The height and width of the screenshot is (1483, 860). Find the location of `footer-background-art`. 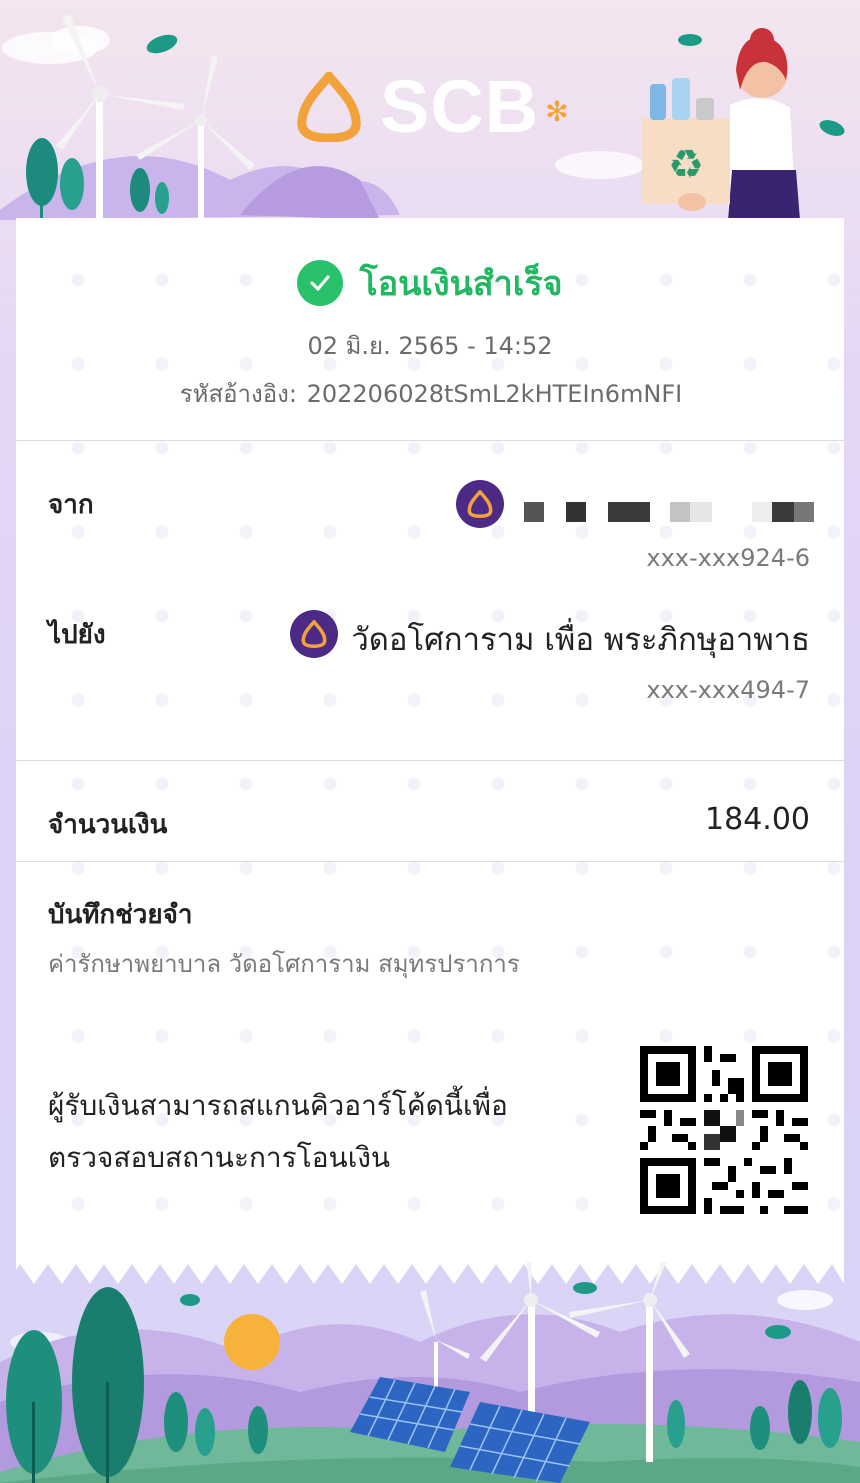

footer-background-art is located at coordinates (430, 1372).